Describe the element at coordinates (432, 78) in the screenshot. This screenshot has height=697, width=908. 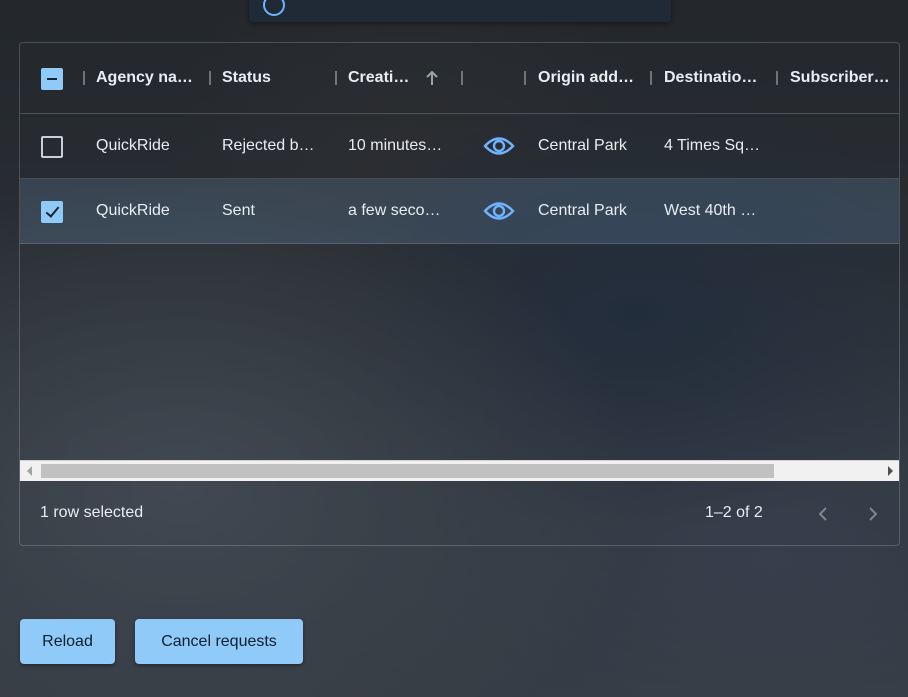
I see `arrow-up-icon` at that location.